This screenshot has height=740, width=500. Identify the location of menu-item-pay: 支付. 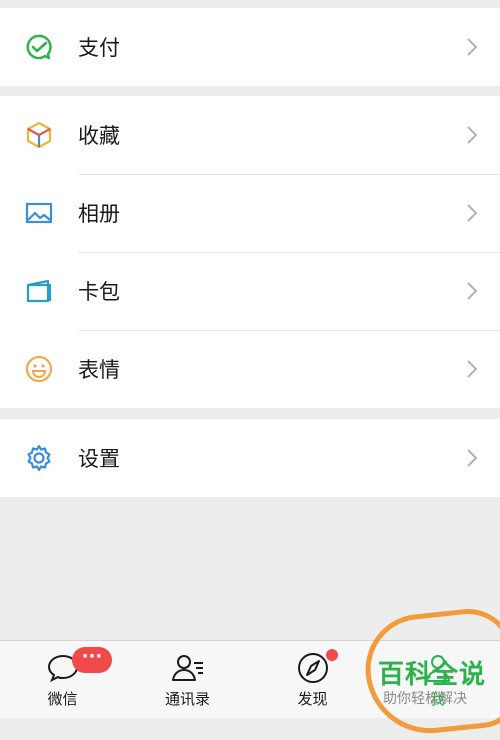
(250, 47).